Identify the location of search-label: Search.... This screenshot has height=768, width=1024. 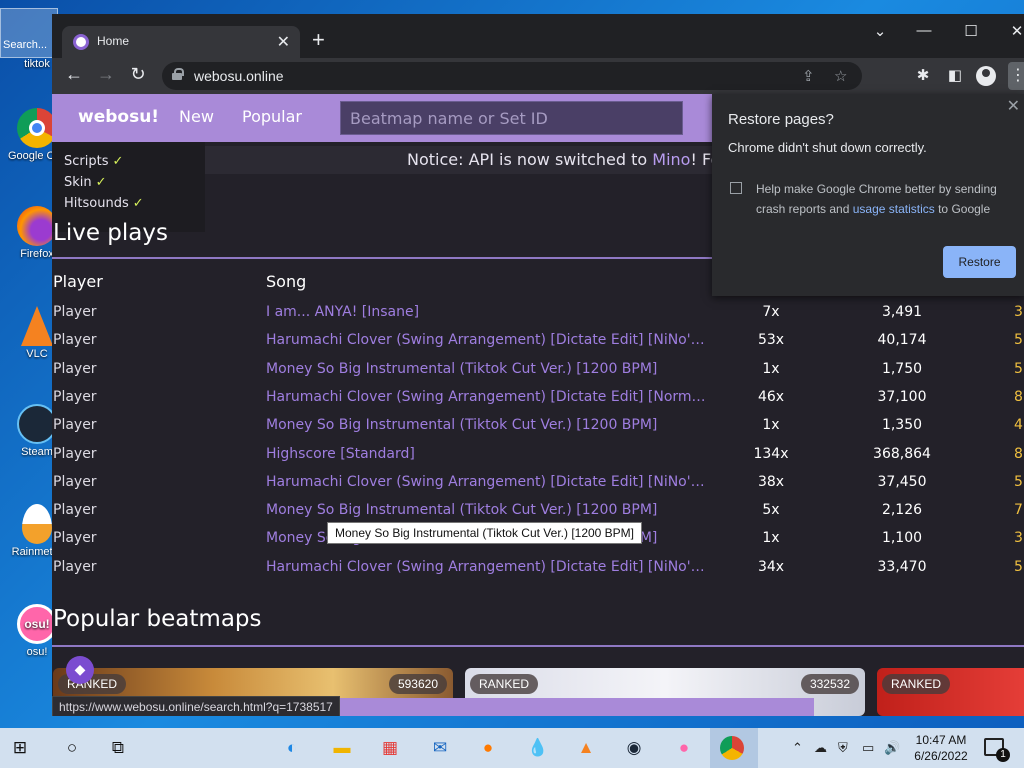
(25, 45).